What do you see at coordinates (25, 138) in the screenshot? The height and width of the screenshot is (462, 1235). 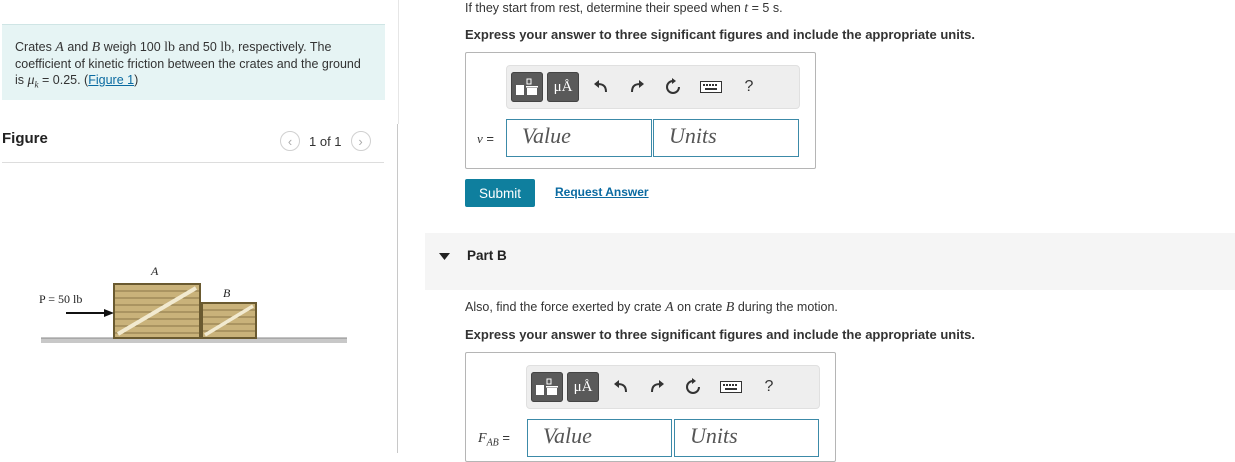 I see `figure-title: Figure` at bounding box center [25, 138].